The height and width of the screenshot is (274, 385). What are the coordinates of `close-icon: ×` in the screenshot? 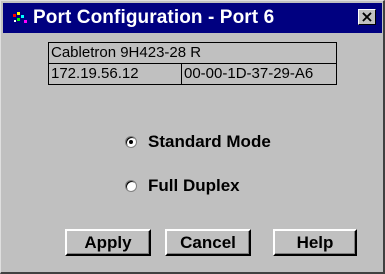 It's located at (367, 16).